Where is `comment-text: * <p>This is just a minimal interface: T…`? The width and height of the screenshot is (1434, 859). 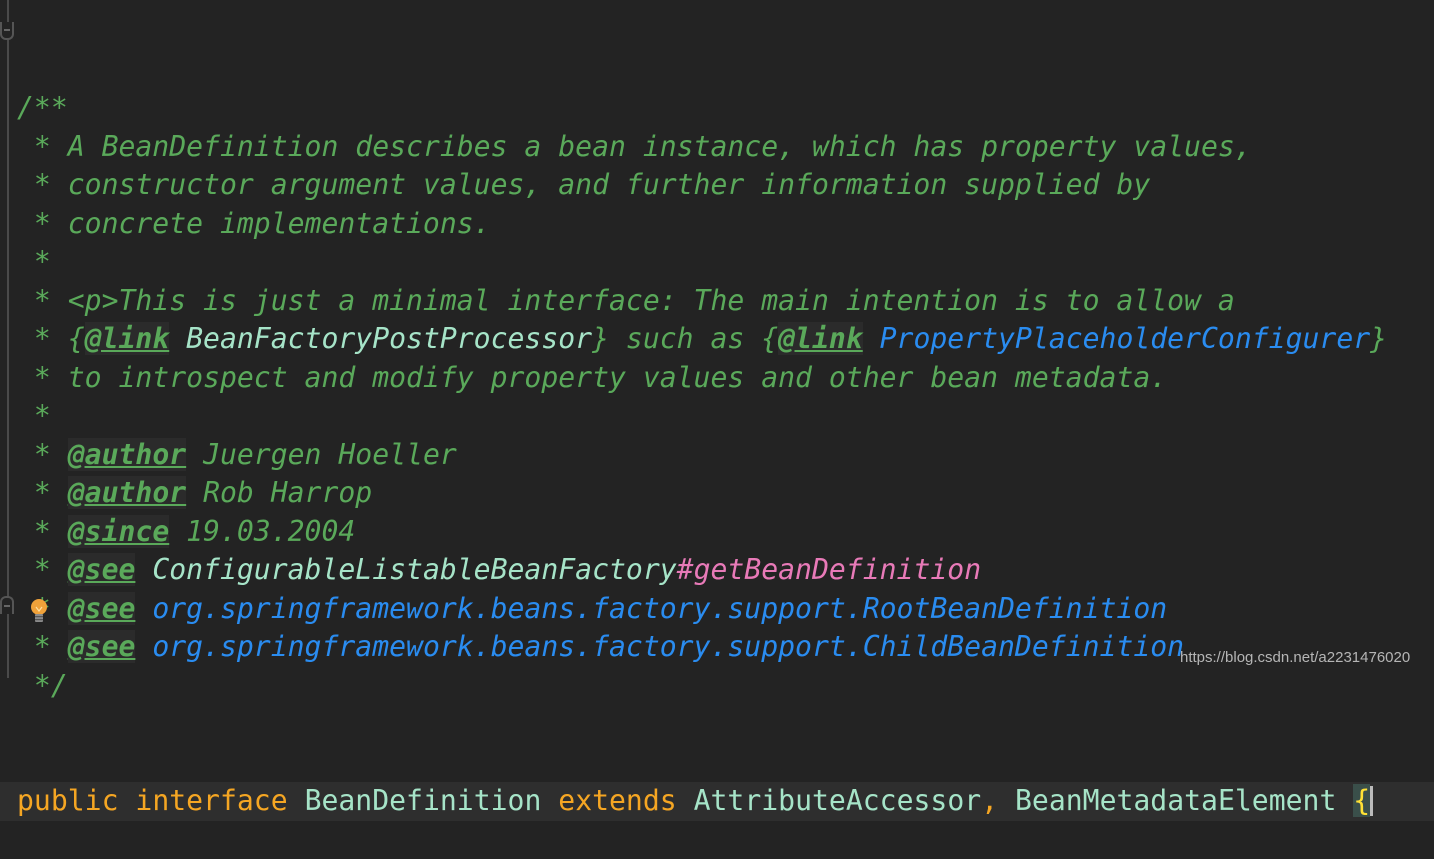 comment-text: * <p>This is just a minimal interface: T… is located at coordinates (626, 300).